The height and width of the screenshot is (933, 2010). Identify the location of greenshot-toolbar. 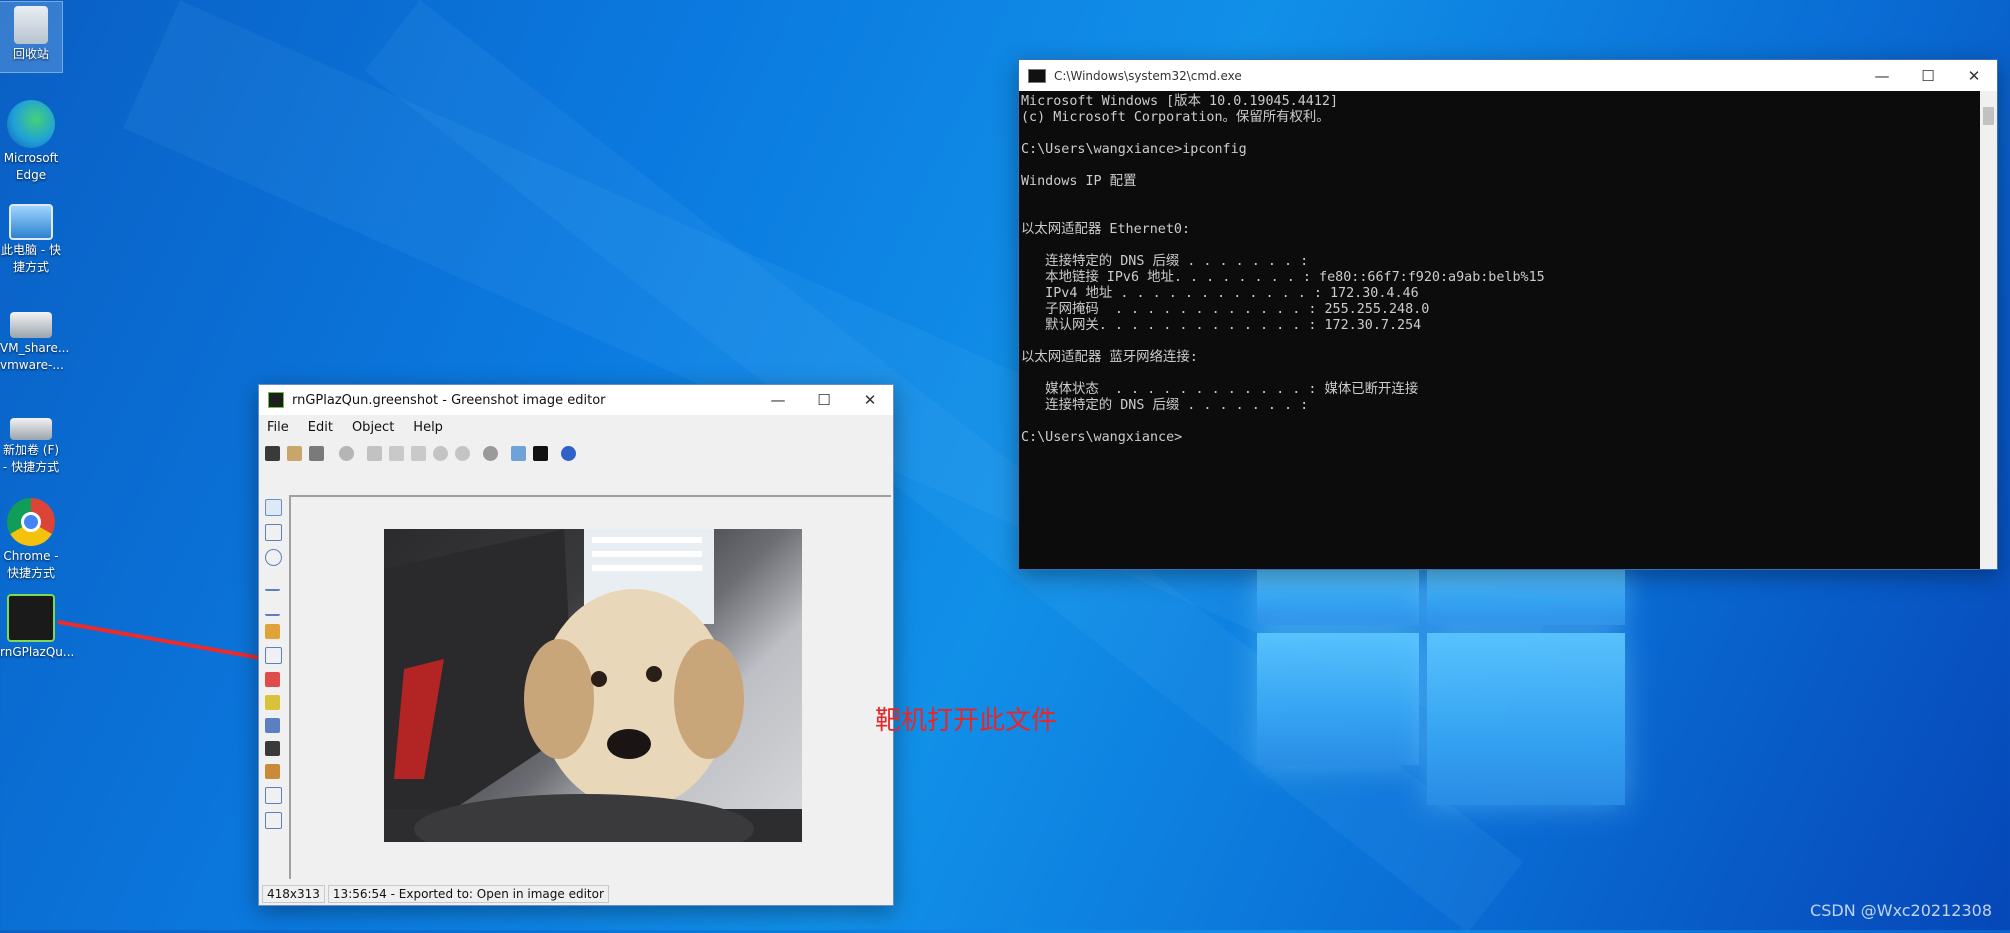
(576, 453).